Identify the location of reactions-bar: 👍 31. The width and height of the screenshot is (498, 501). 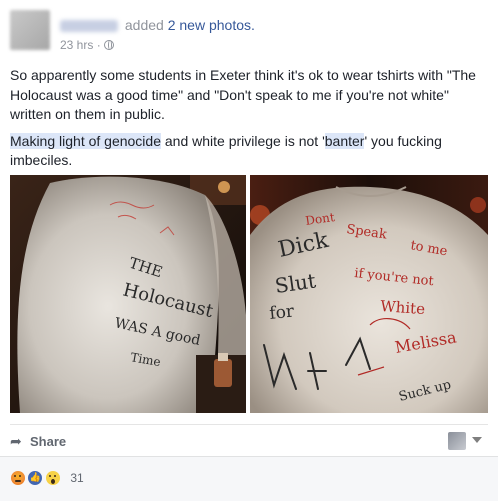
(249, 478).